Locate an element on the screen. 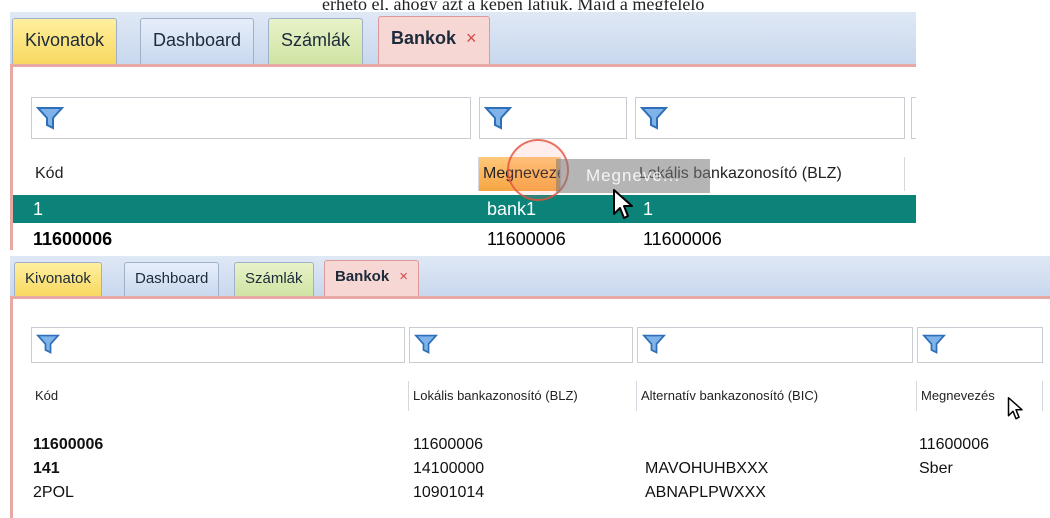 The image size is (1050, 518). table-row: 2POL 10901014 ABNAPLPWXXX is located at coordinates (531, 493).